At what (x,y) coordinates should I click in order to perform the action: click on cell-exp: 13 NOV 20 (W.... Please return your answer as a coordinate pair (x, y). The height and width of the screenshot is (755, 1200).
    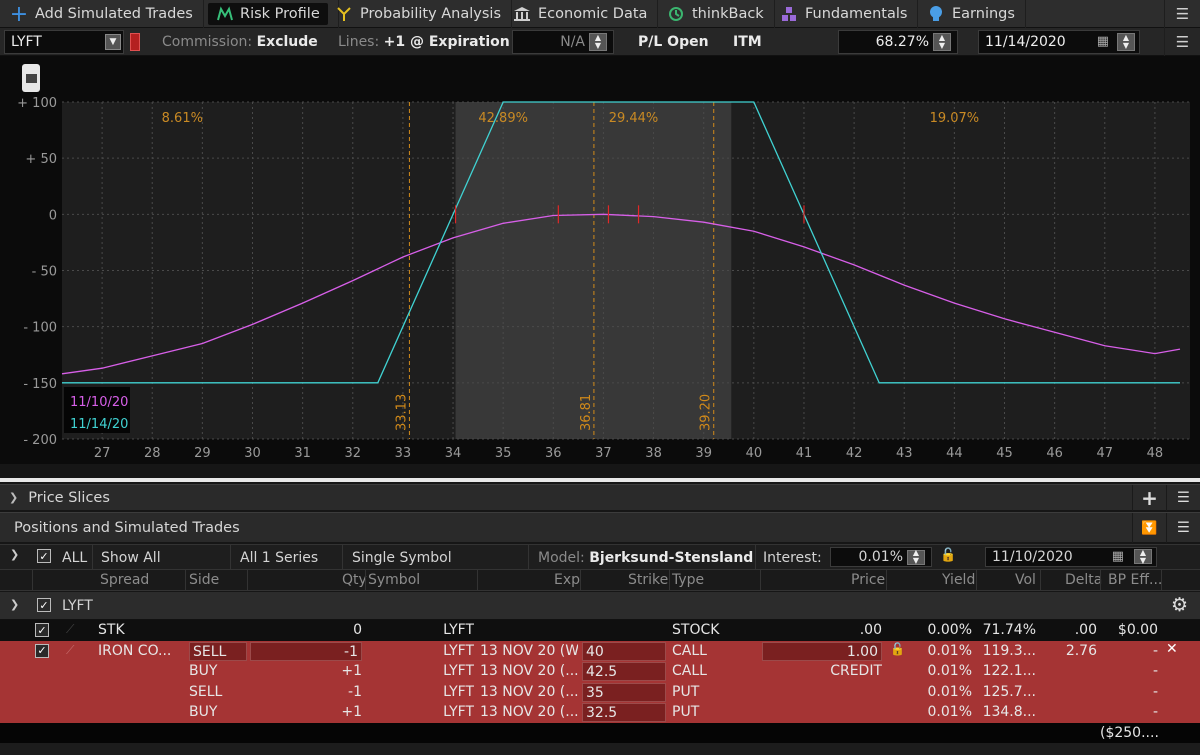
    Looking at the image, I should click on (529, 651).